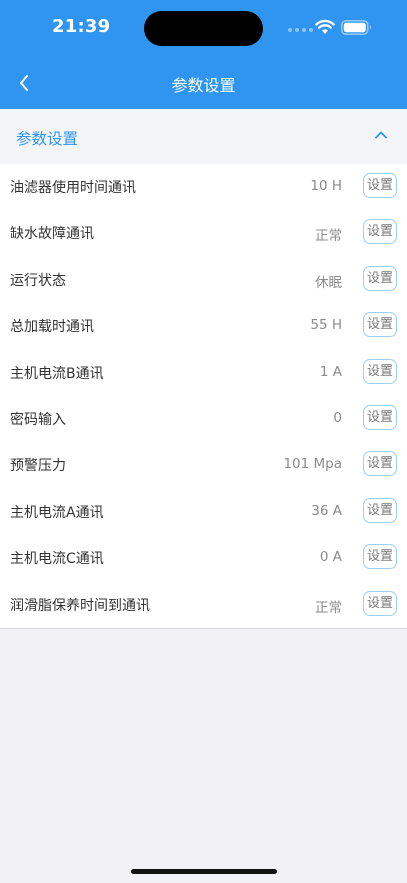  I want to click on section-title: 参数设置, so click(47, 139).